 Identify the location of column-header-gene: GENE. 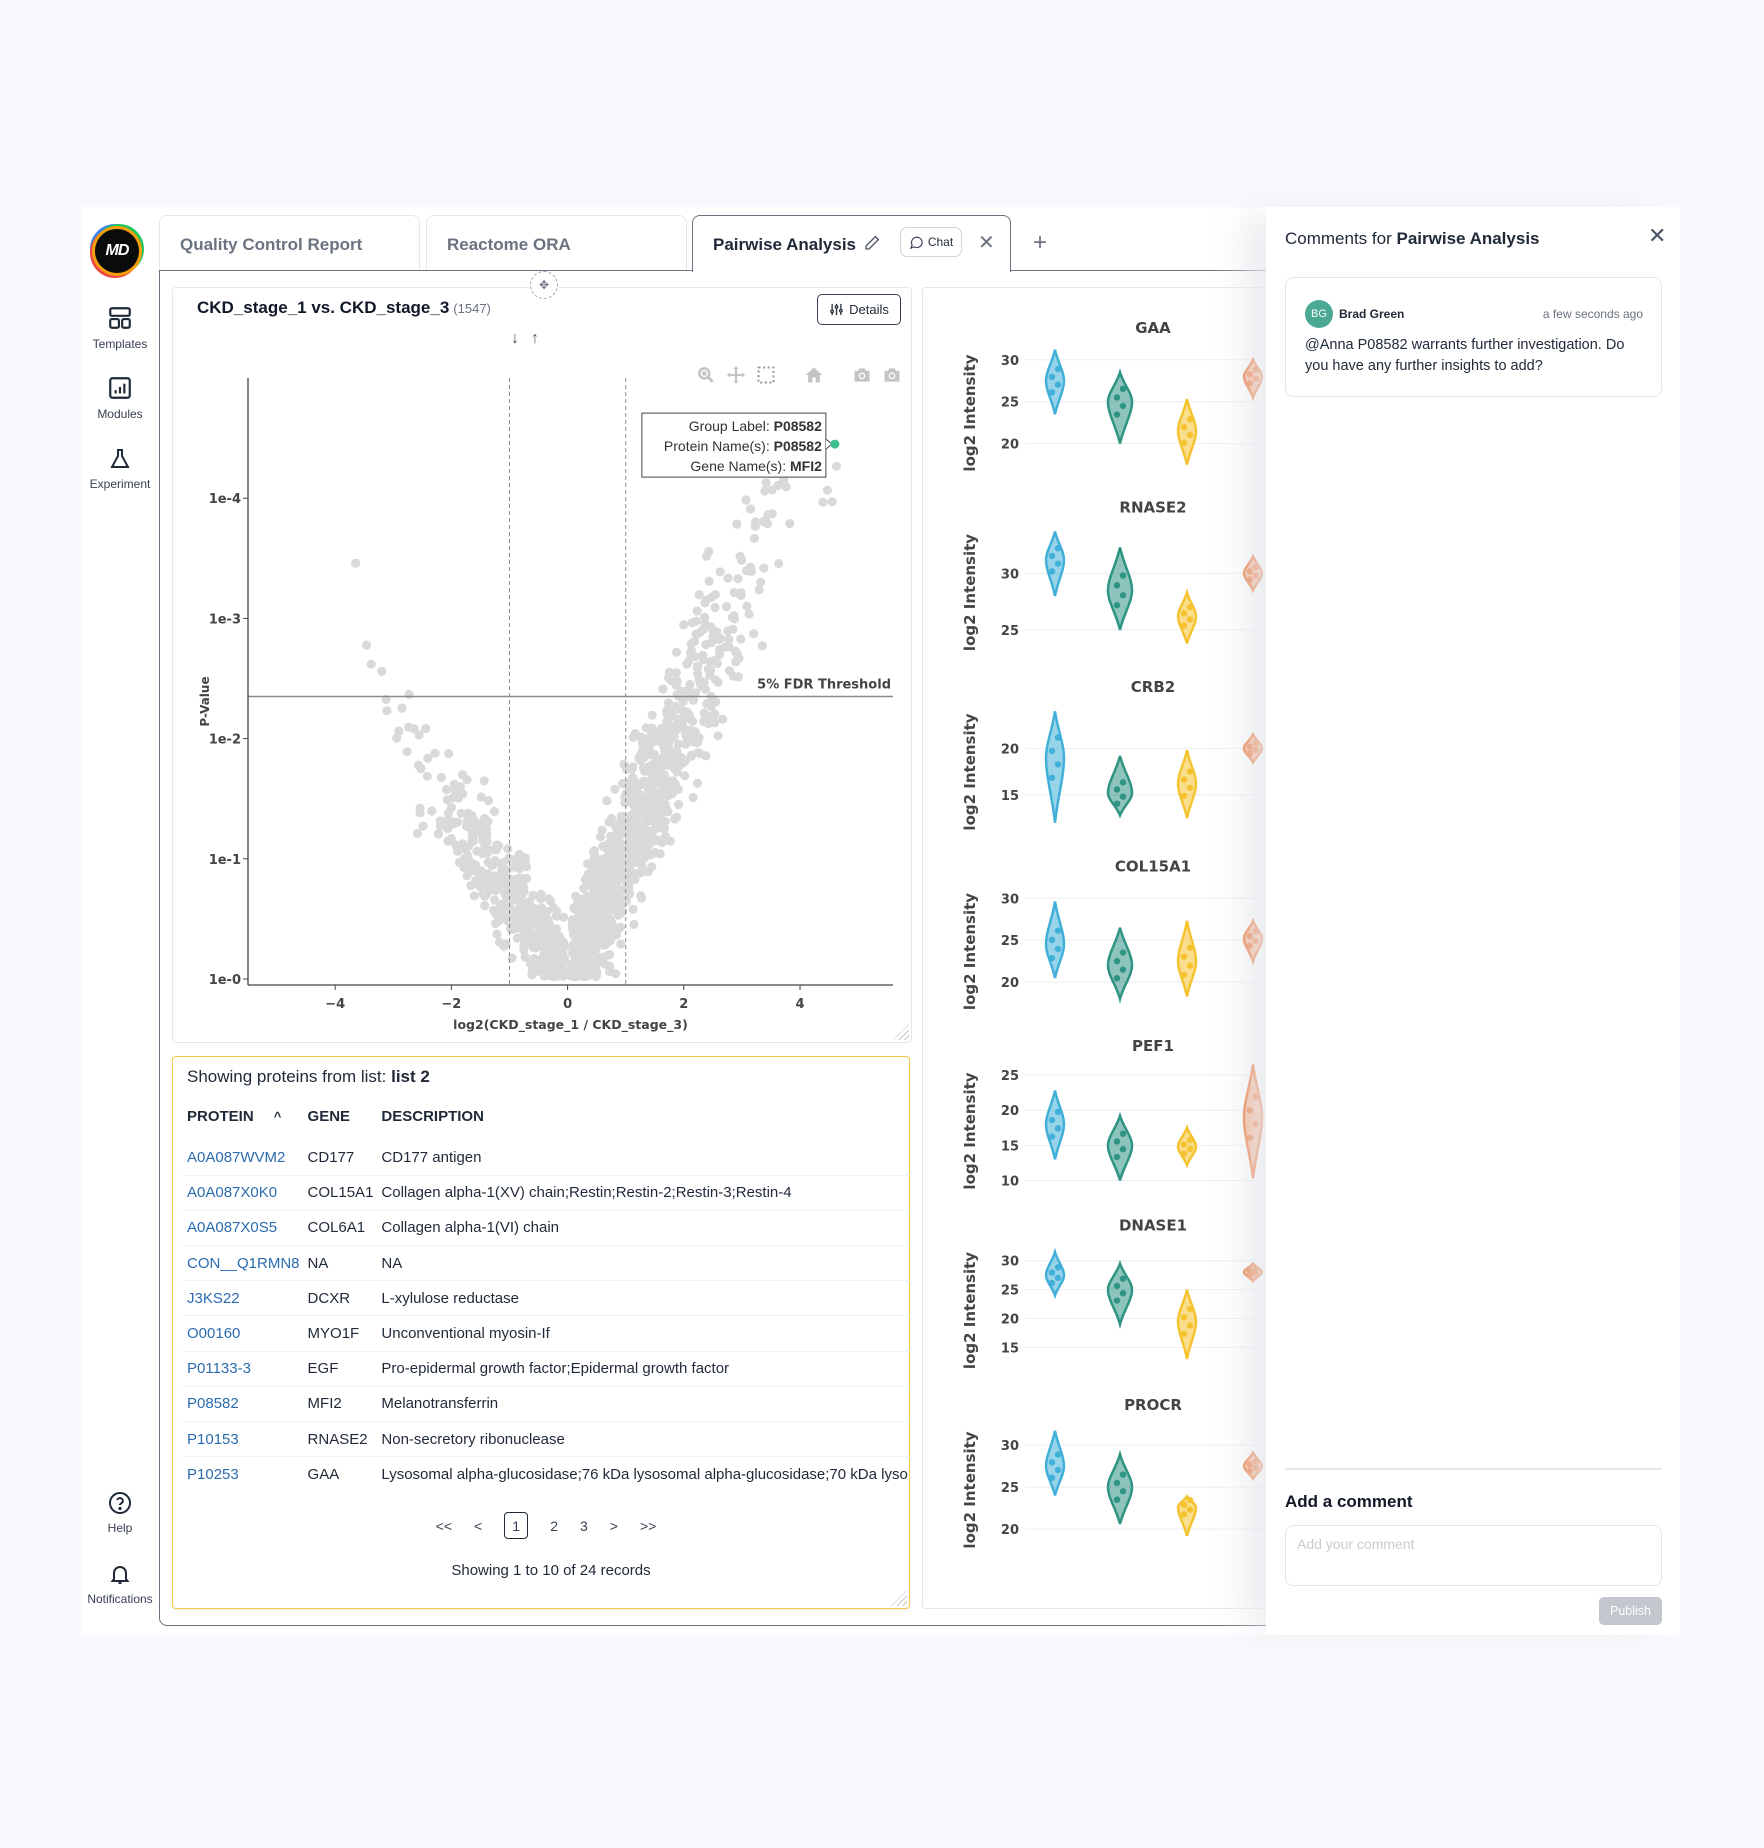
(341, 1121).